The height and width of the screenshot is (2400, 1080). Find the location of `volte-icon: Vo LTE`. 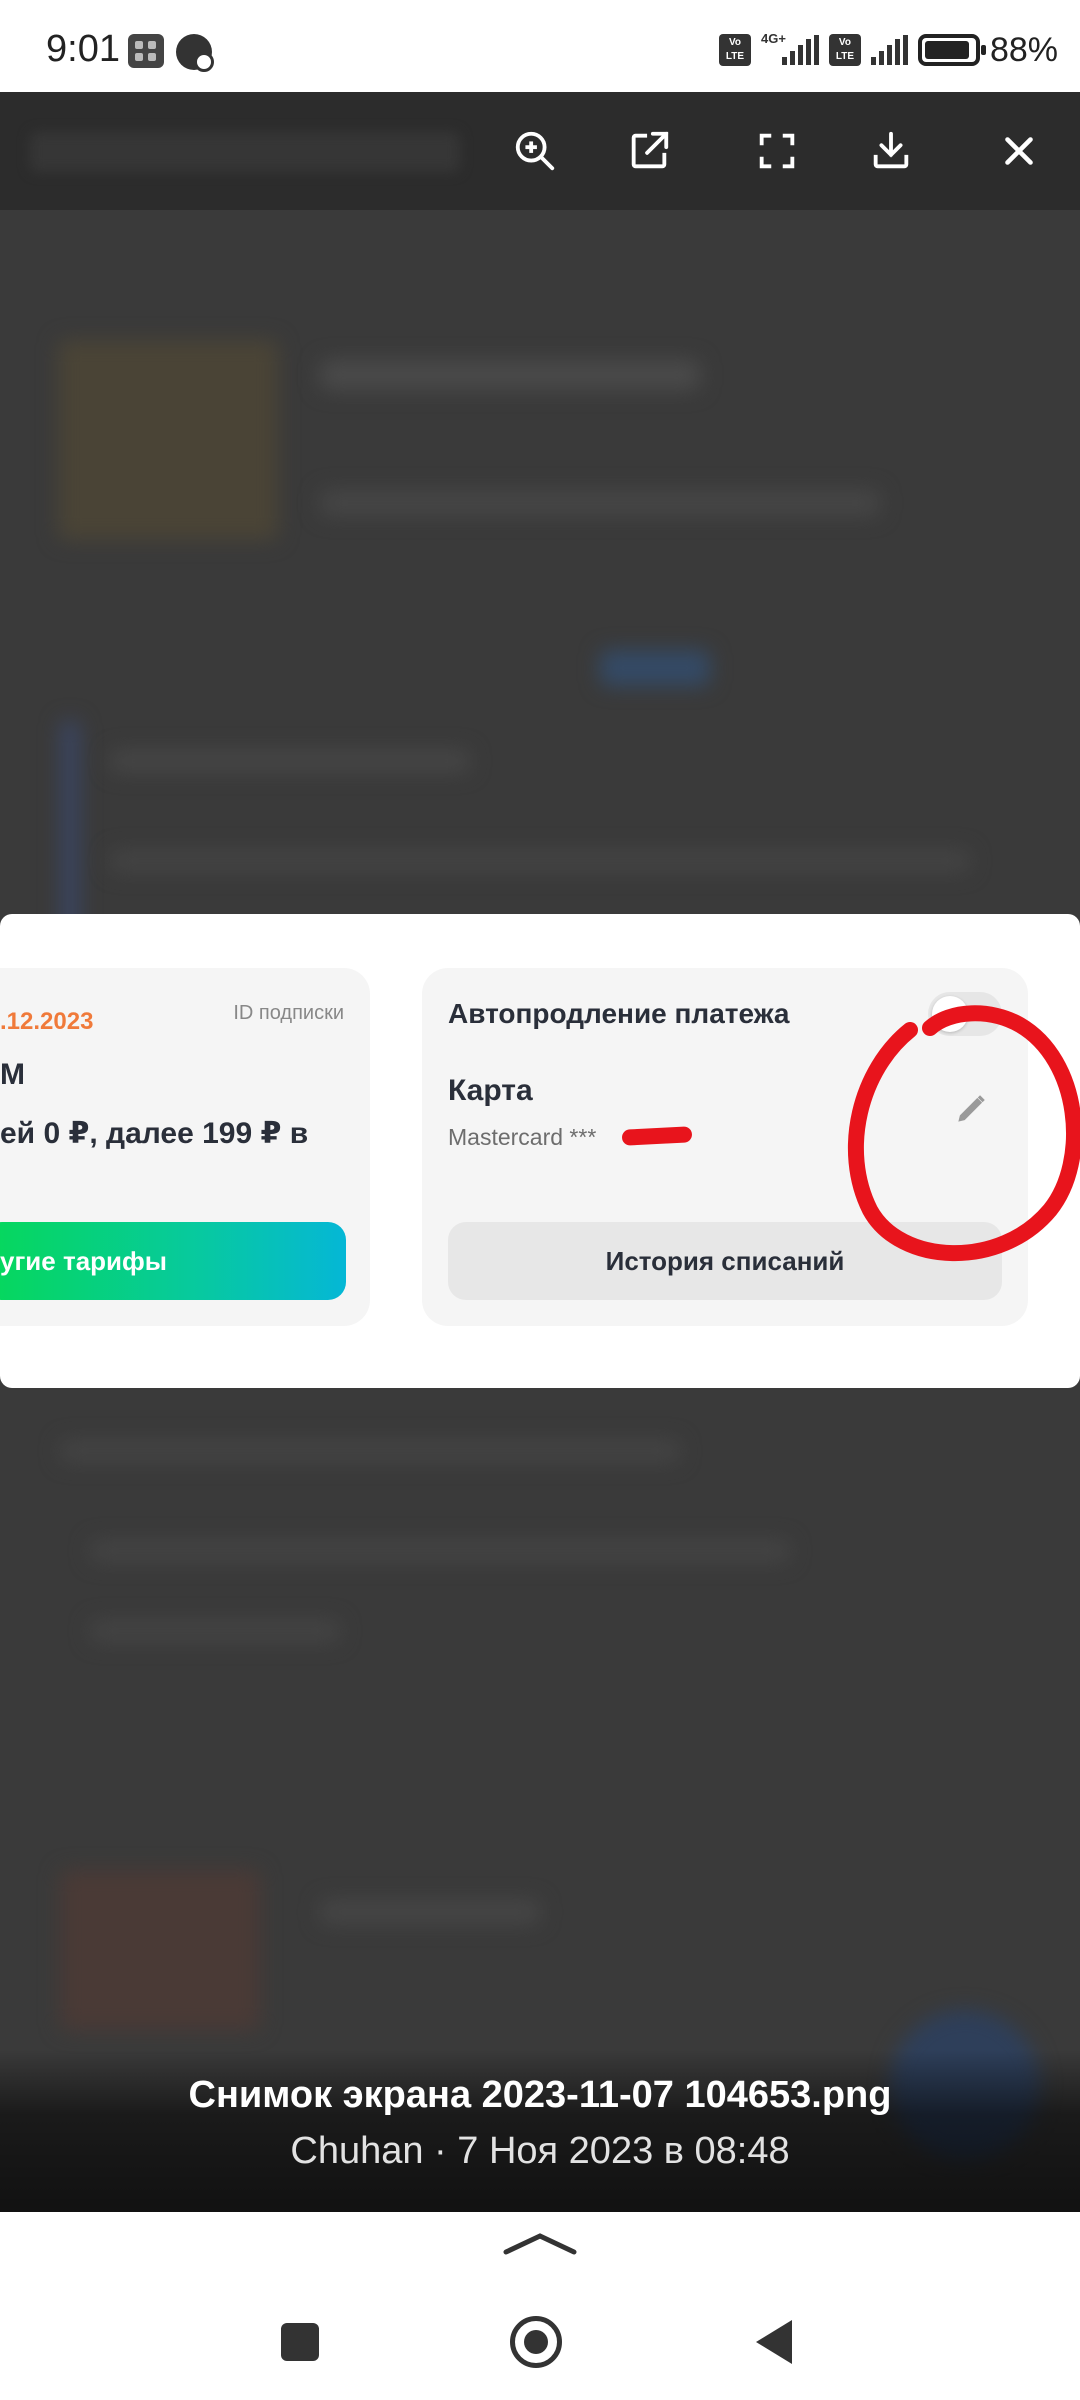

volte-icon: Vo LTE is located at coordinates (735, 50).